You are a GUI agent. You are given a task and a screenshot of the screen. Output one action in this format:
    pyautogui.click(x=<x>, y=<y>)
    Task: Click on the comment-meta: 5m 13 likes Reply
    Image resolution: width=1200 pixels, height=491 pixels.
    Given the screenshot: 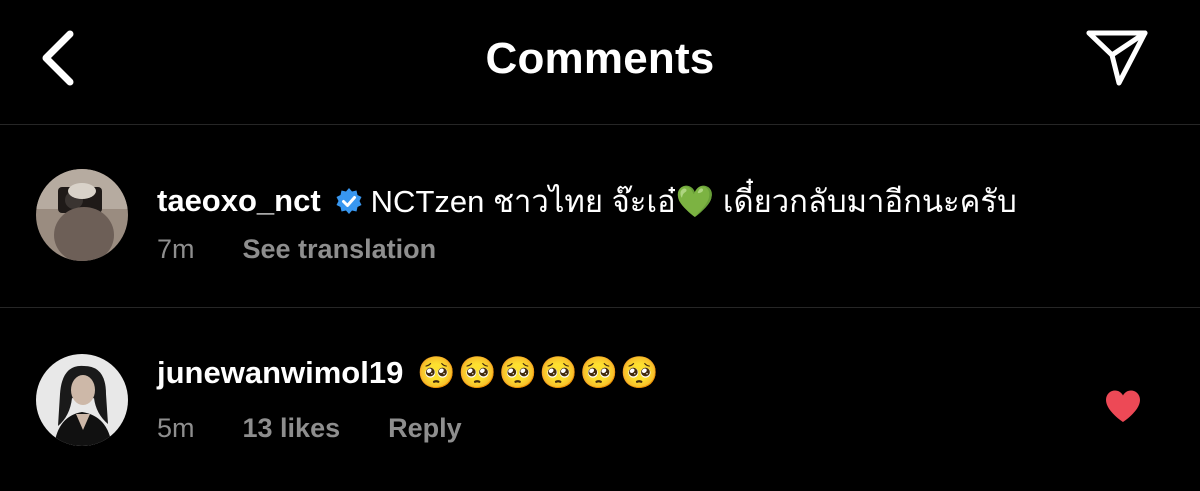 What is the action you would take?
    pyautogui.click(x=309, y=428)
    